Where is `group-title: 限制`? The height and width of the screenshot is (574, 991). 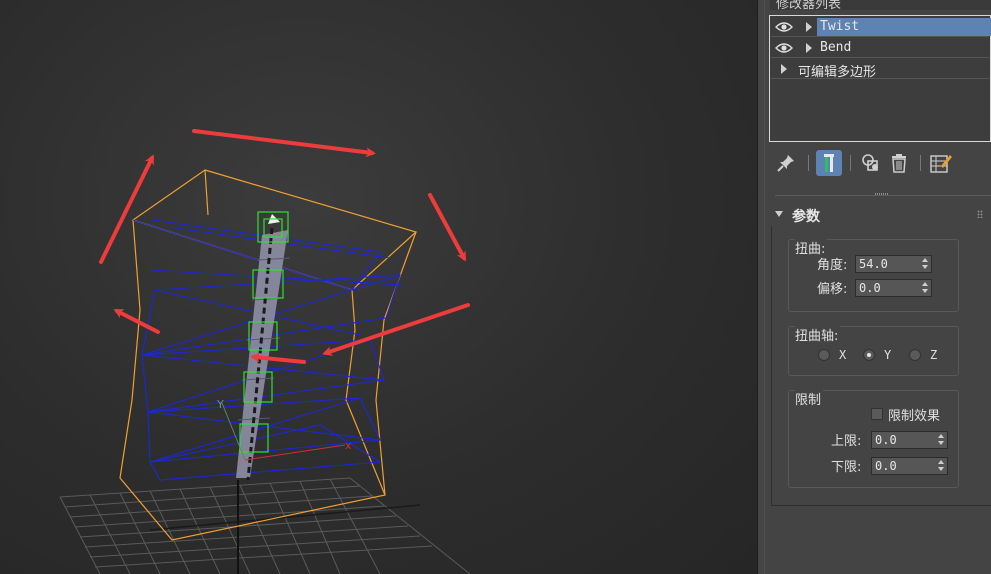
group-title: 限制 is located at coordinates (809, 398).